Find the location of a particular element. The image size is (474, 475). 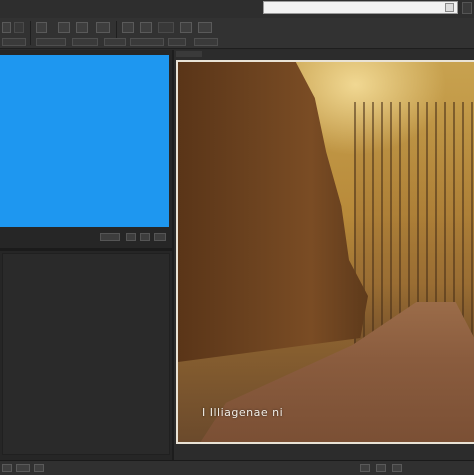

document-tab is located at coordinates (189, 54).